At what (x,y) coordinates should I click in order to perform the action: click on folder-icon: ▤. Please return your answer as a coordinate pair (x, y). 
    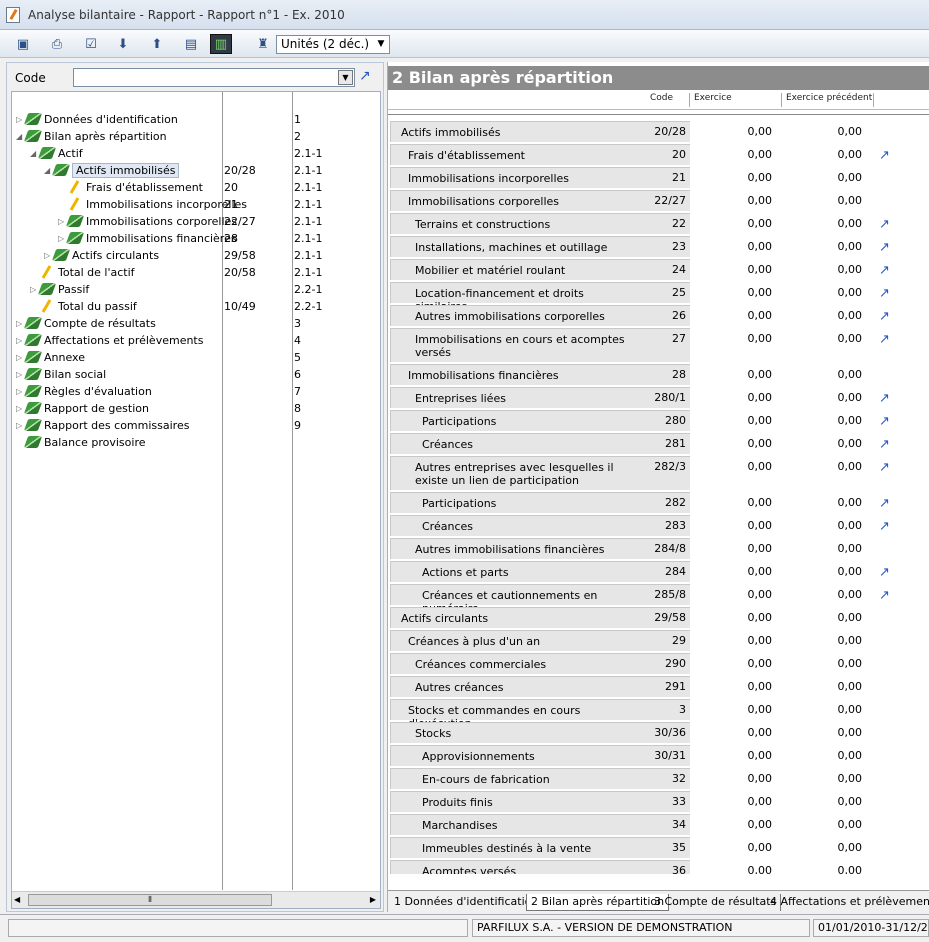
    Looking at the image, I should click on (191, 44).